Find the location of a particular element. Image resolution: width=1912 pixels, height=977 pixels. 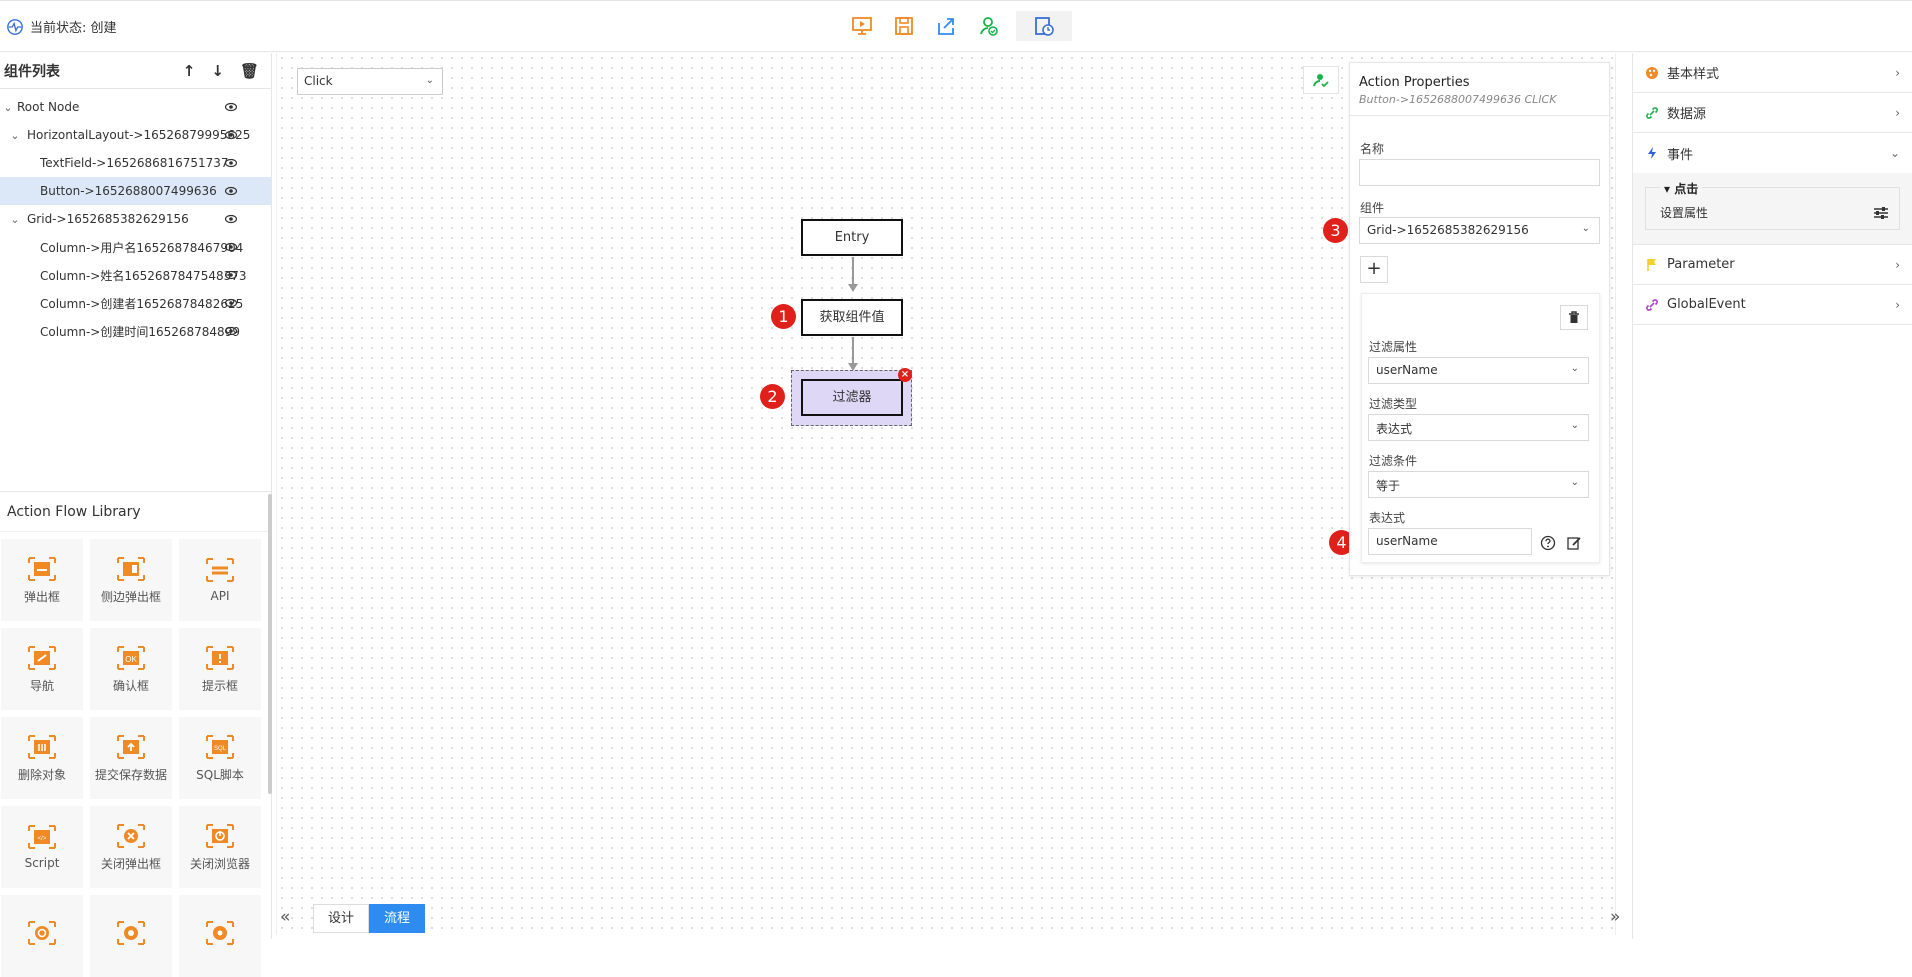

library-scrollbar is located at coordinates (270, 644).